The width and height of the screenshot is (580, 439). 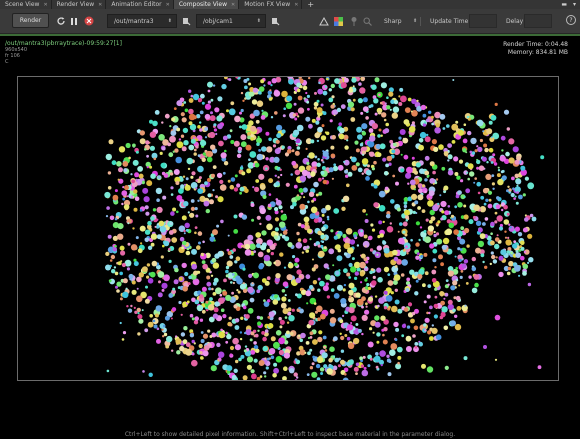 What do you see at coordinates (367, 21) in the screenshot?
I see `zoom-icon` at bounding box center [367, 21].